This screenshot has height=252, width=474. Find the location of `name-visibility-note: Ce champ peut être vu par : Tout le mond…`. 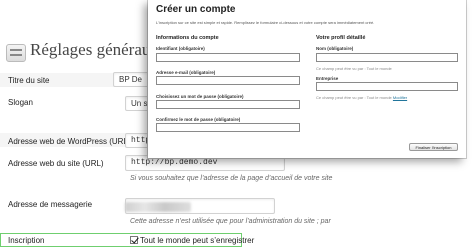

name-visibility-note: Ce champ peut être vu par : Tout le mond… is located at coordinates (354, 68).